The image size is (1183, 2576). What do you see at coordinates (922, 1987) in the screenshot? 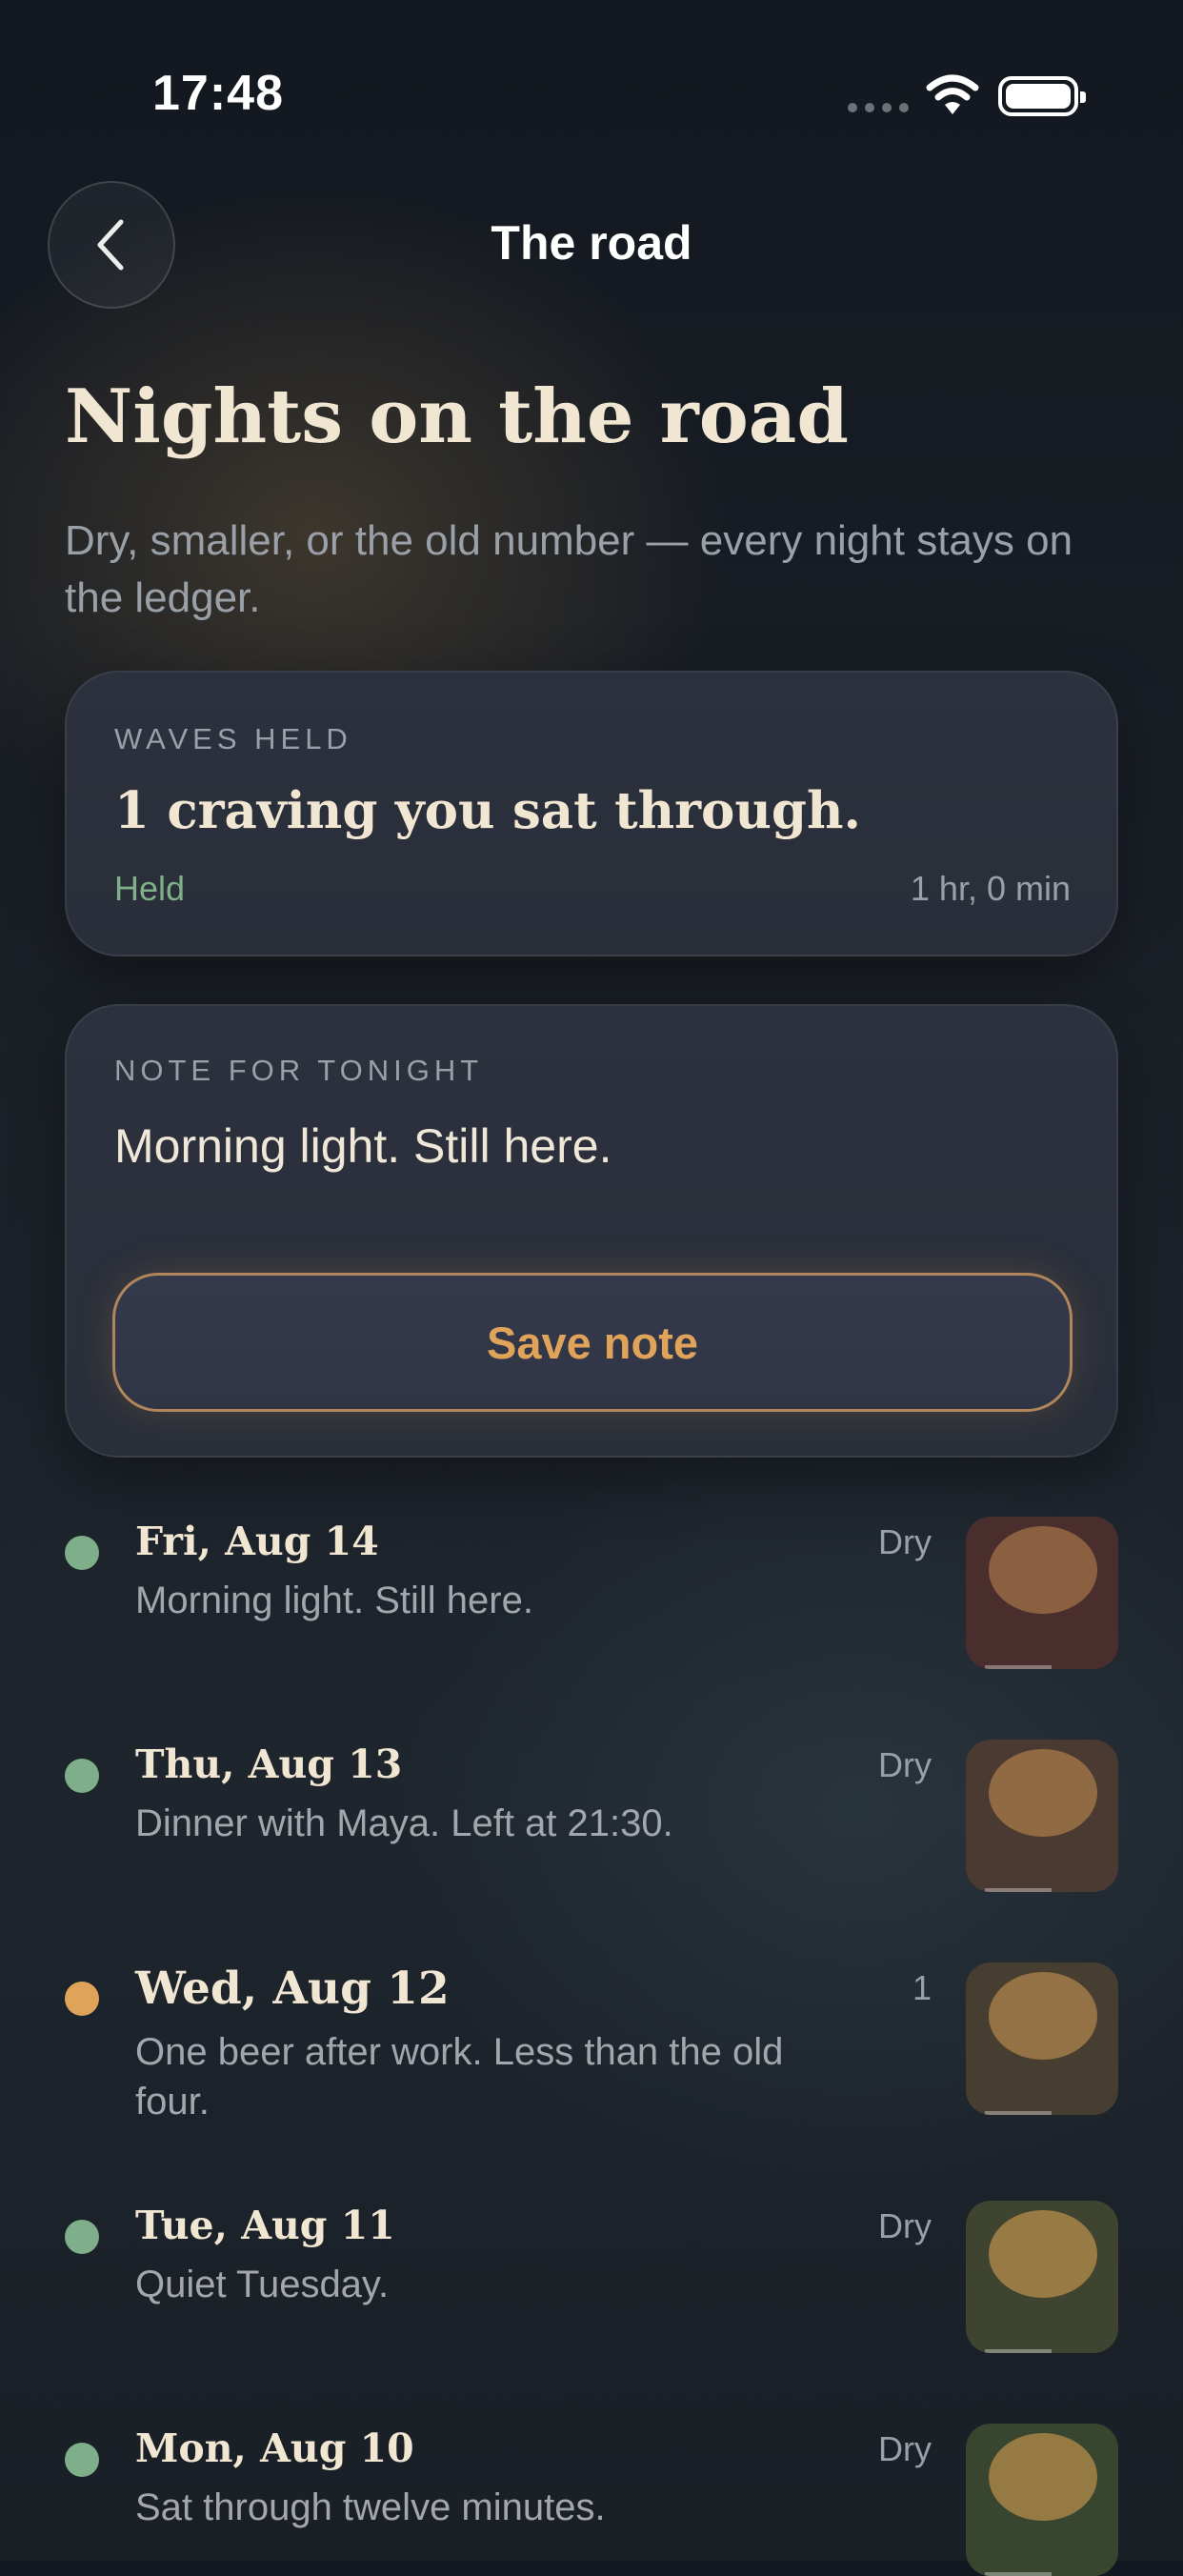
I see `entry-value: 1` at bounding box center [922, 1987].